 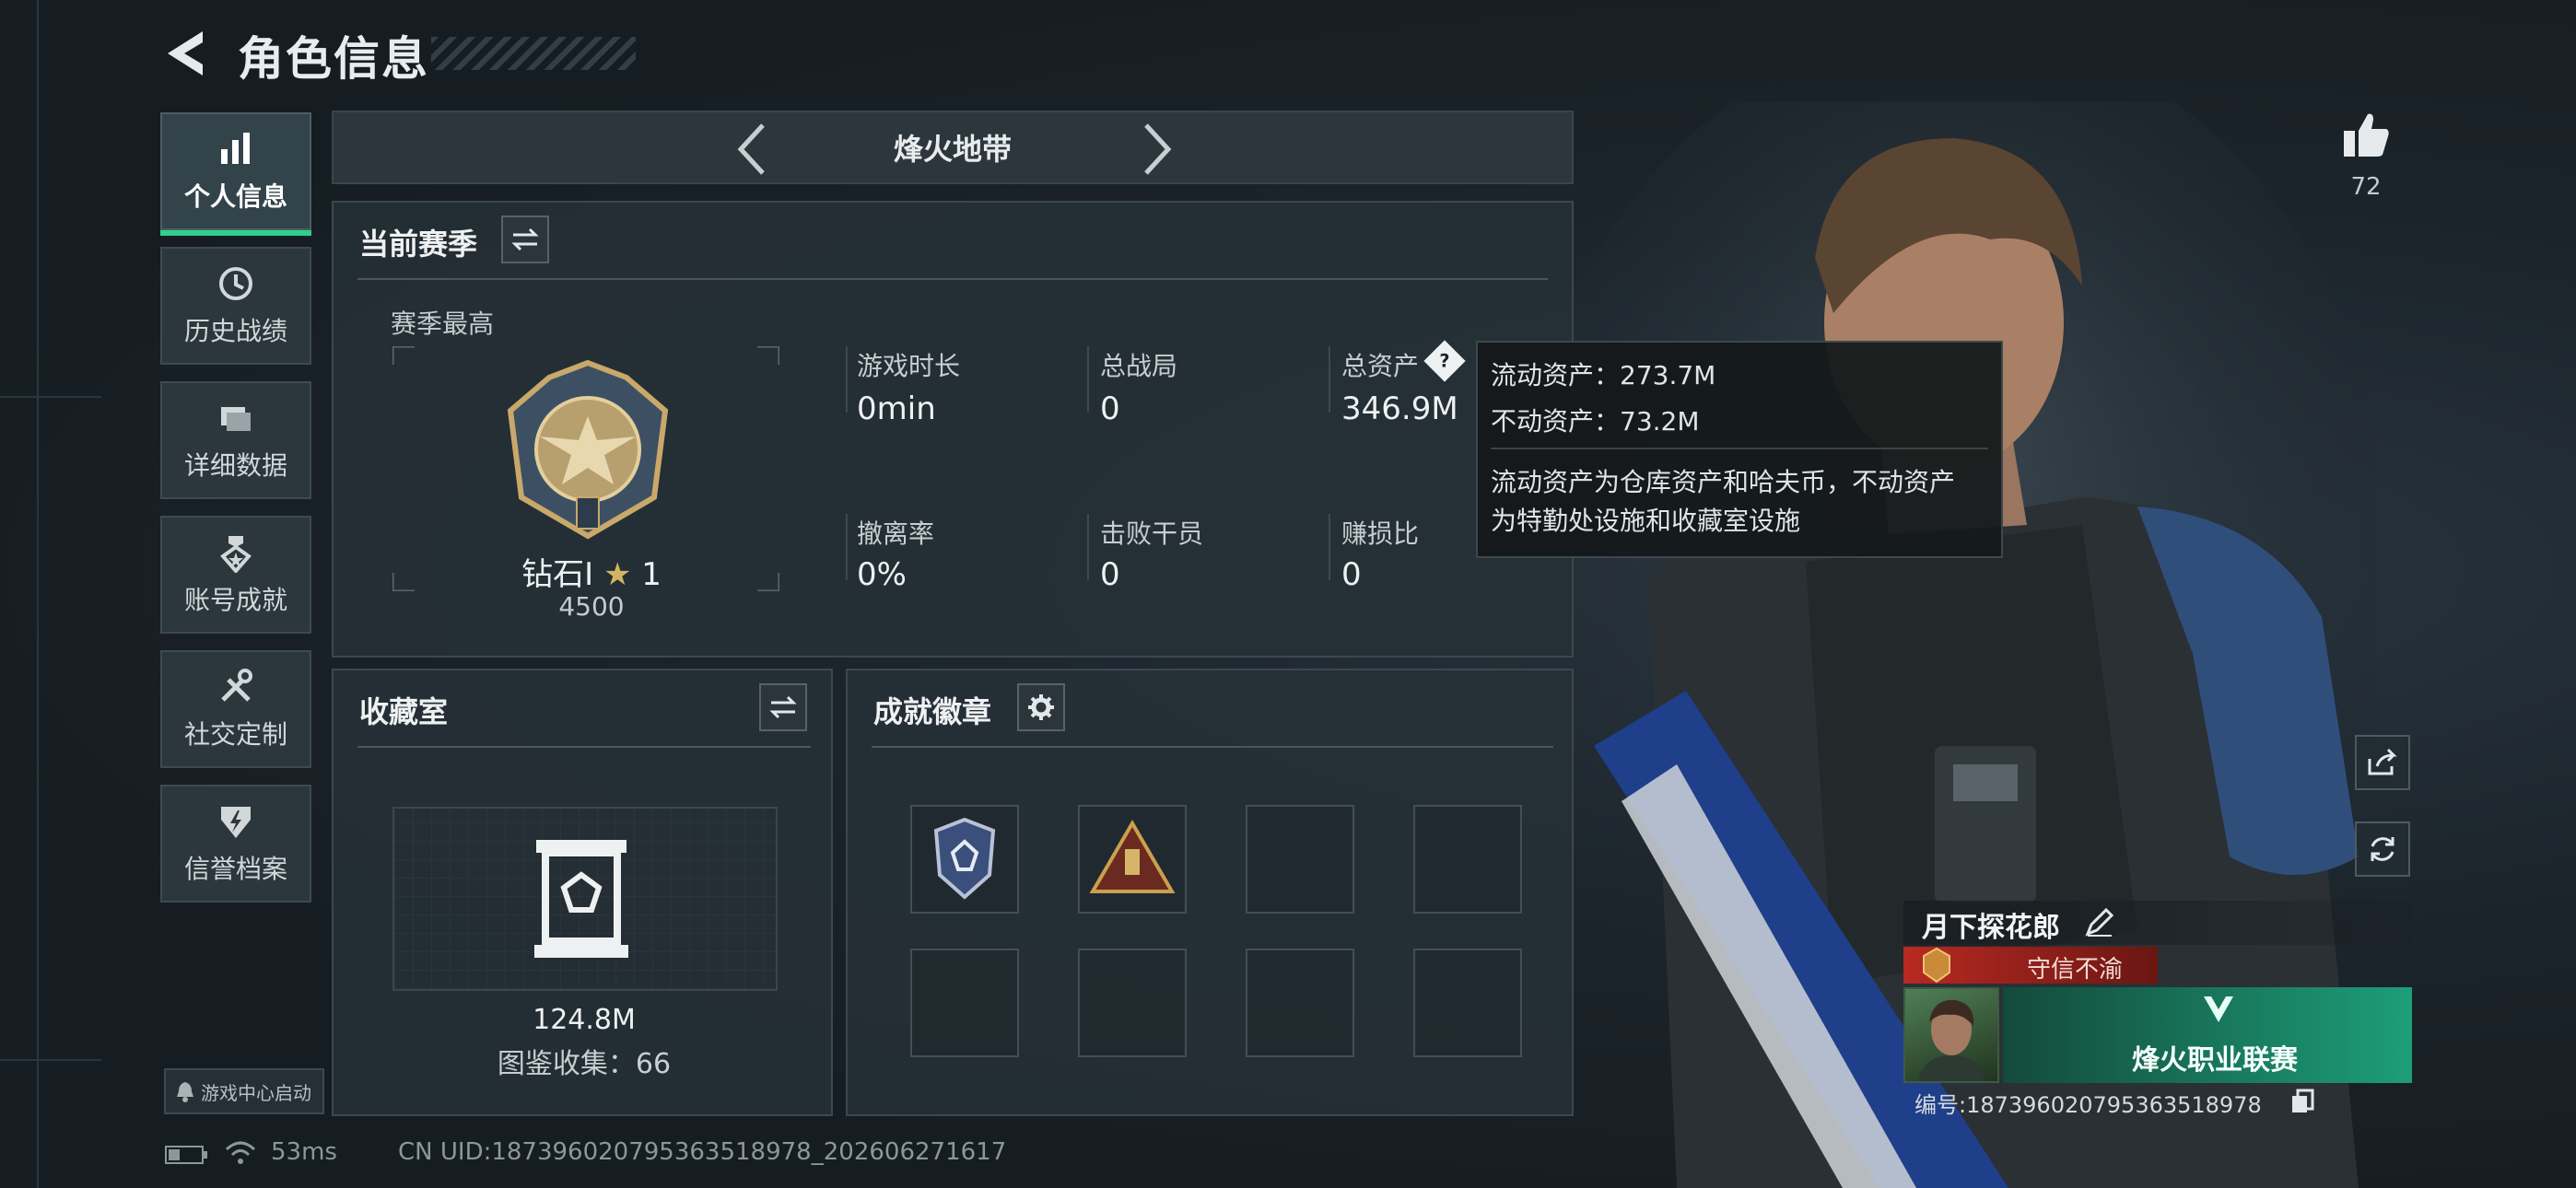 I want to click on season-switch-button, so click(x=525, y=239).